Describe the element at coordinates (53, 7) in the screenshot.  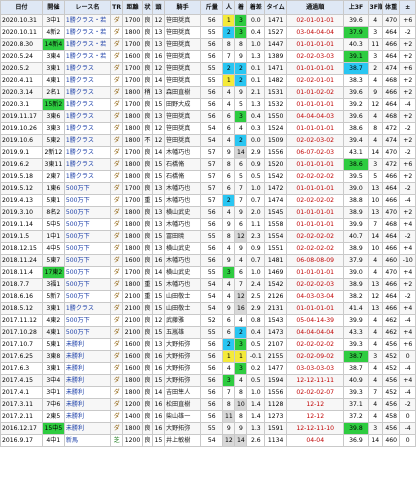
I see `col-meeting: 開催` at that location.